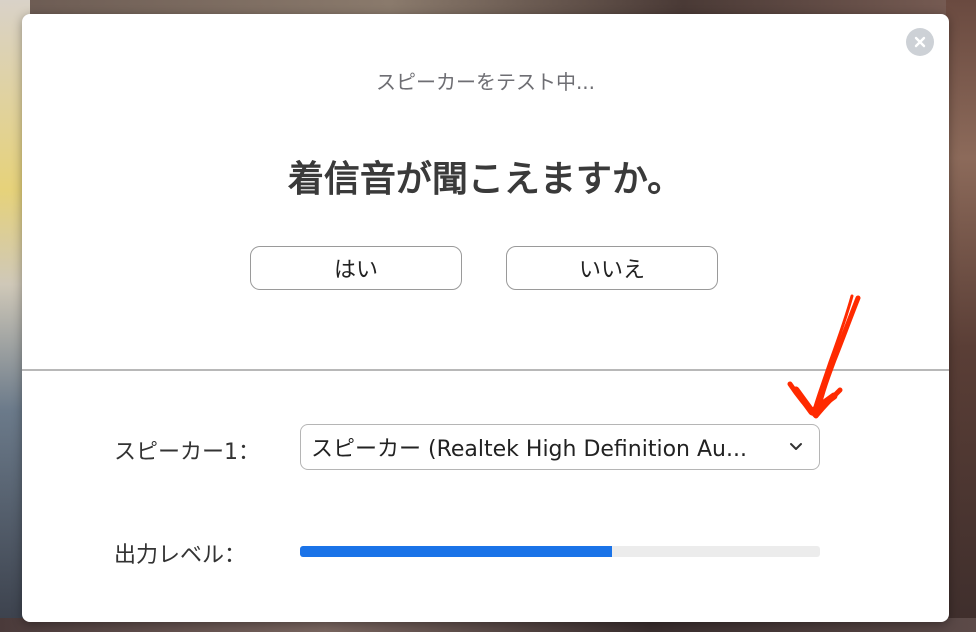 This screenshot has height=632, width=976. I want to click on output-level-fill, so click(456, 551).